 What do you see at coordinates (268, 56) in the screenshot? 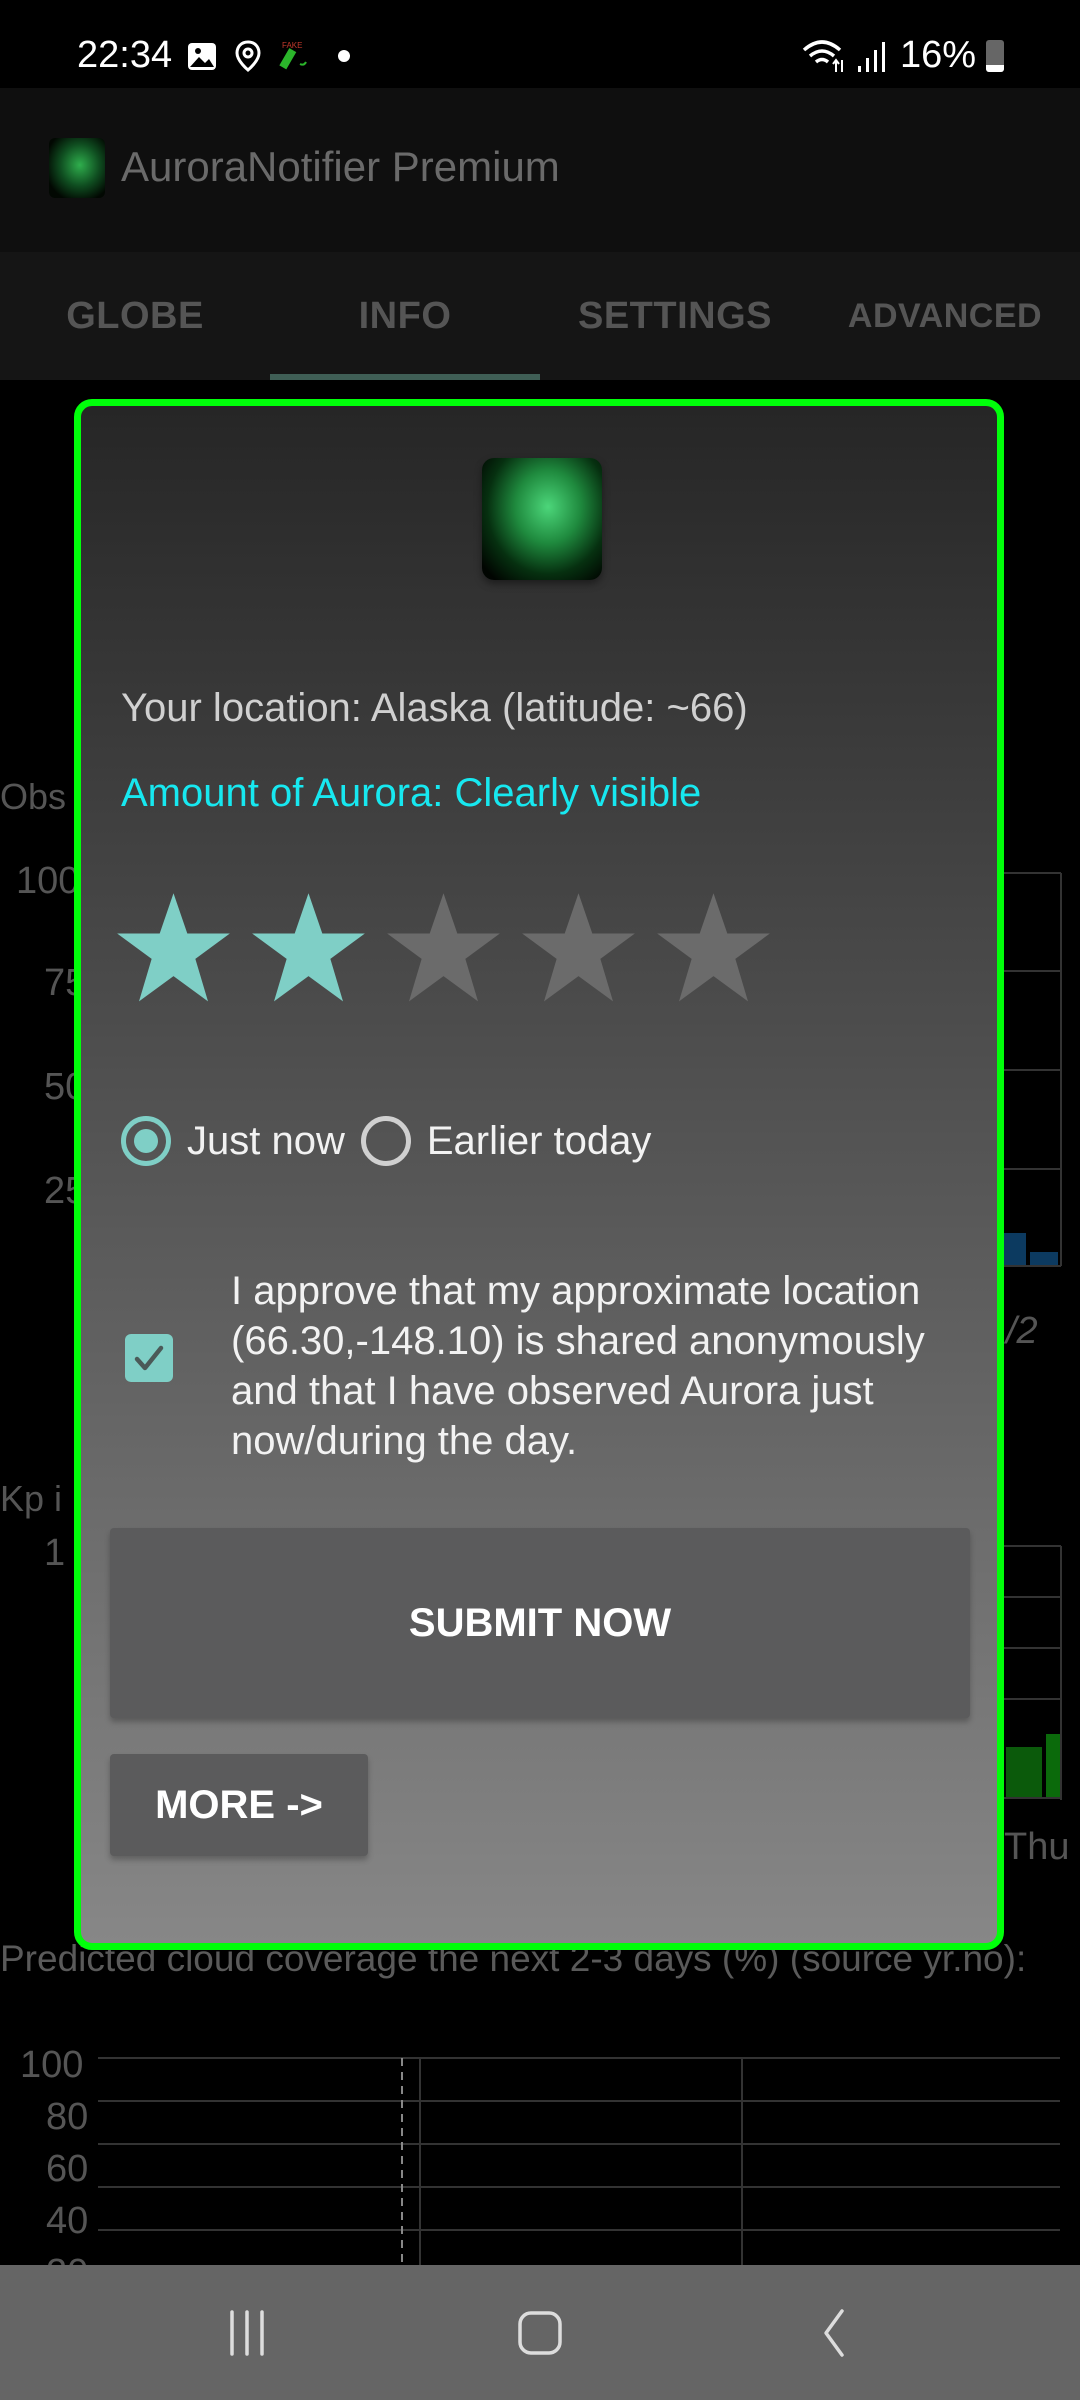
I see `status-icons-left: FAKE` at bounding box center [268, 56].